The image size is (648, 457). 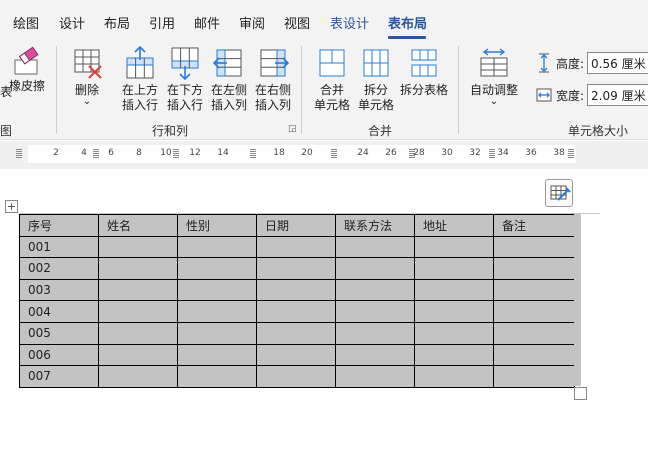 What do you see at coordinates (273, 79) in the screenshot?
I see `insert-column-right-button: 在右侧 插入列` at bounding box center [273, 79].